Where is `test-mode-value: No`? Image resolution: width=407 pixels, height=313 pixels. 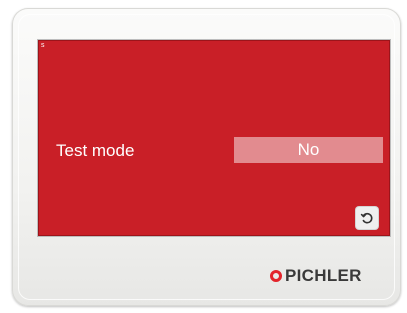 test-mode-value: No is located at coordinates (308, 150).